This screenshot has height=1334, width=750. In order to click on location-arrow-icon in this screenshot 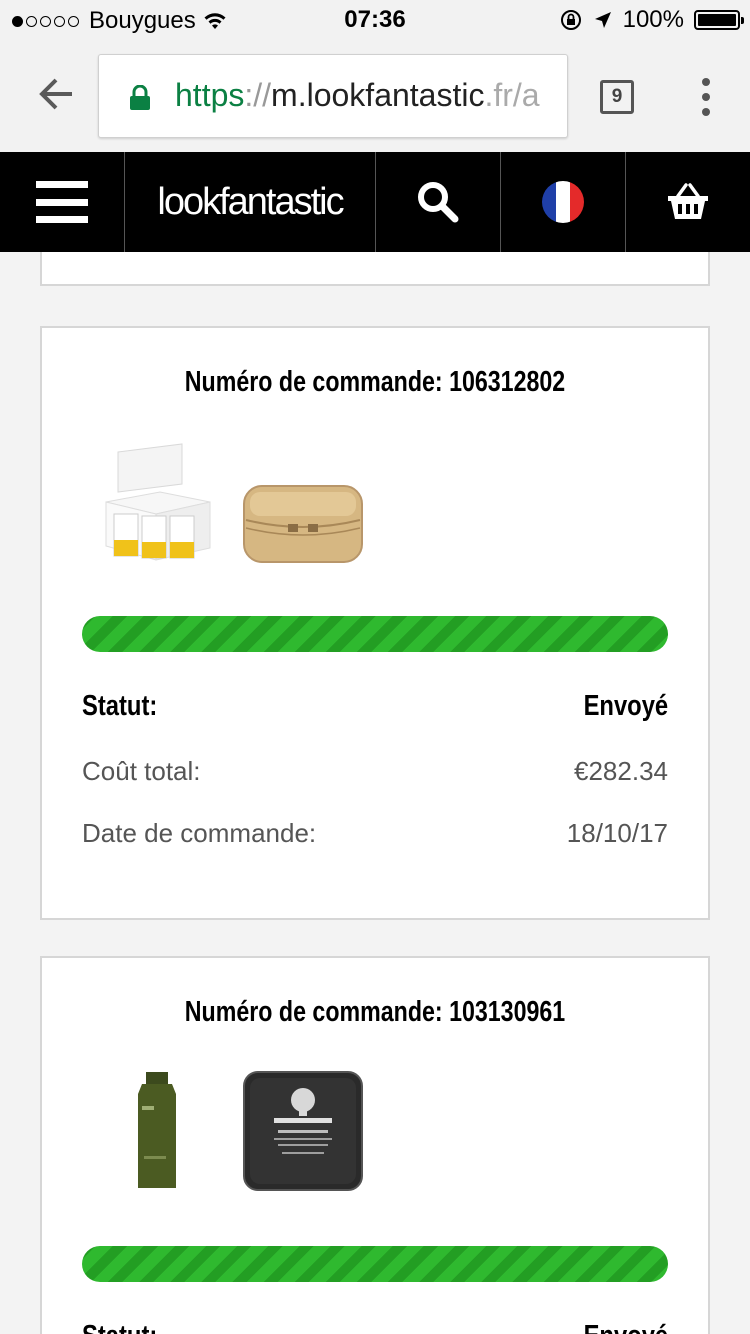, I will do `click(602, 20)`.